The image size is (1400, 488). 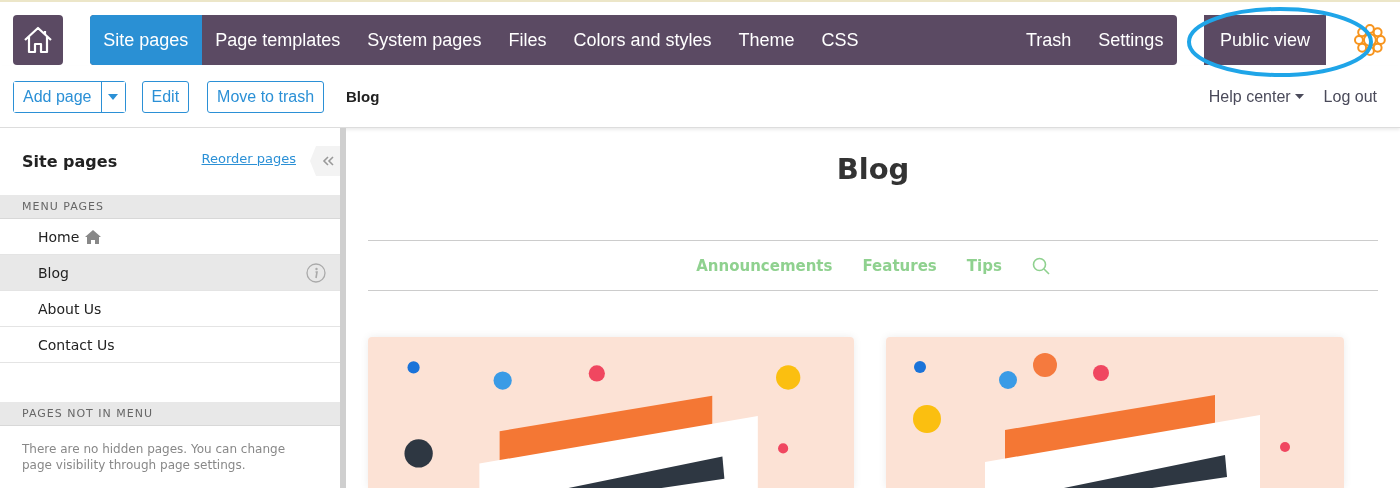 What do you see at coordinates (328, 161) in the screenshot?
I see `double-chevron-left-icon` at bounding box center [328, 161].